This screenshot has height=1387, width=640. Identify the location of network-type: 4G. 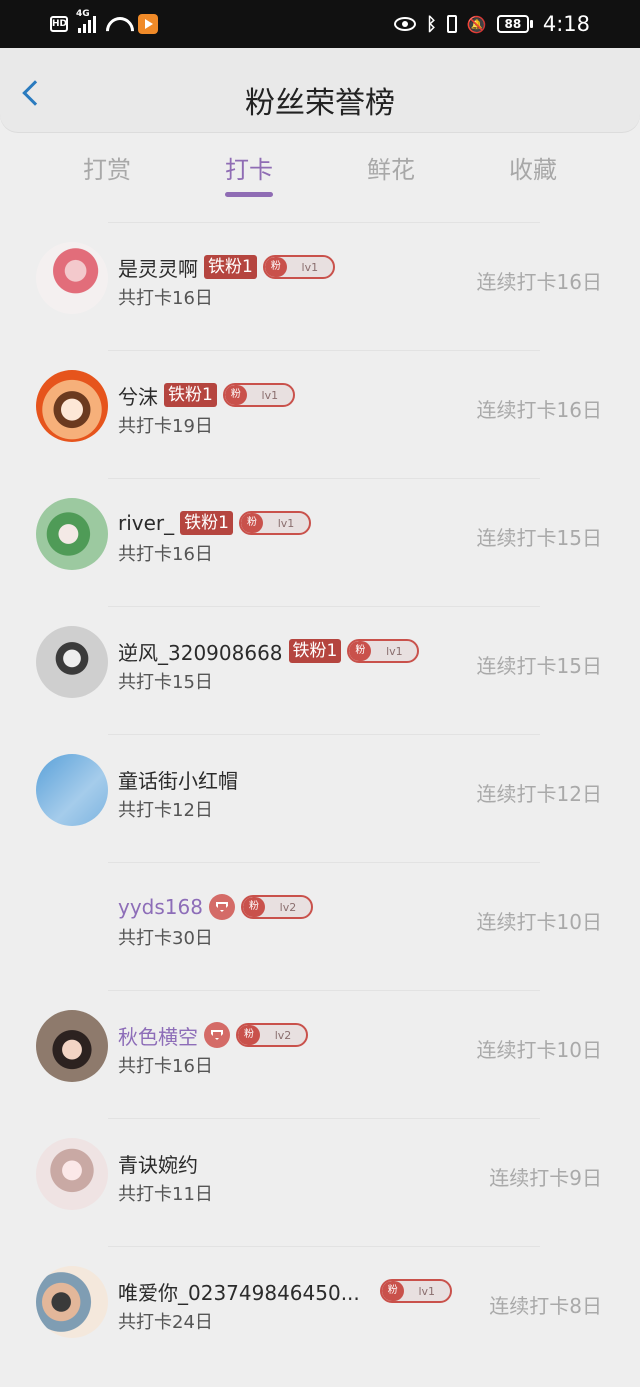
(83, 14).